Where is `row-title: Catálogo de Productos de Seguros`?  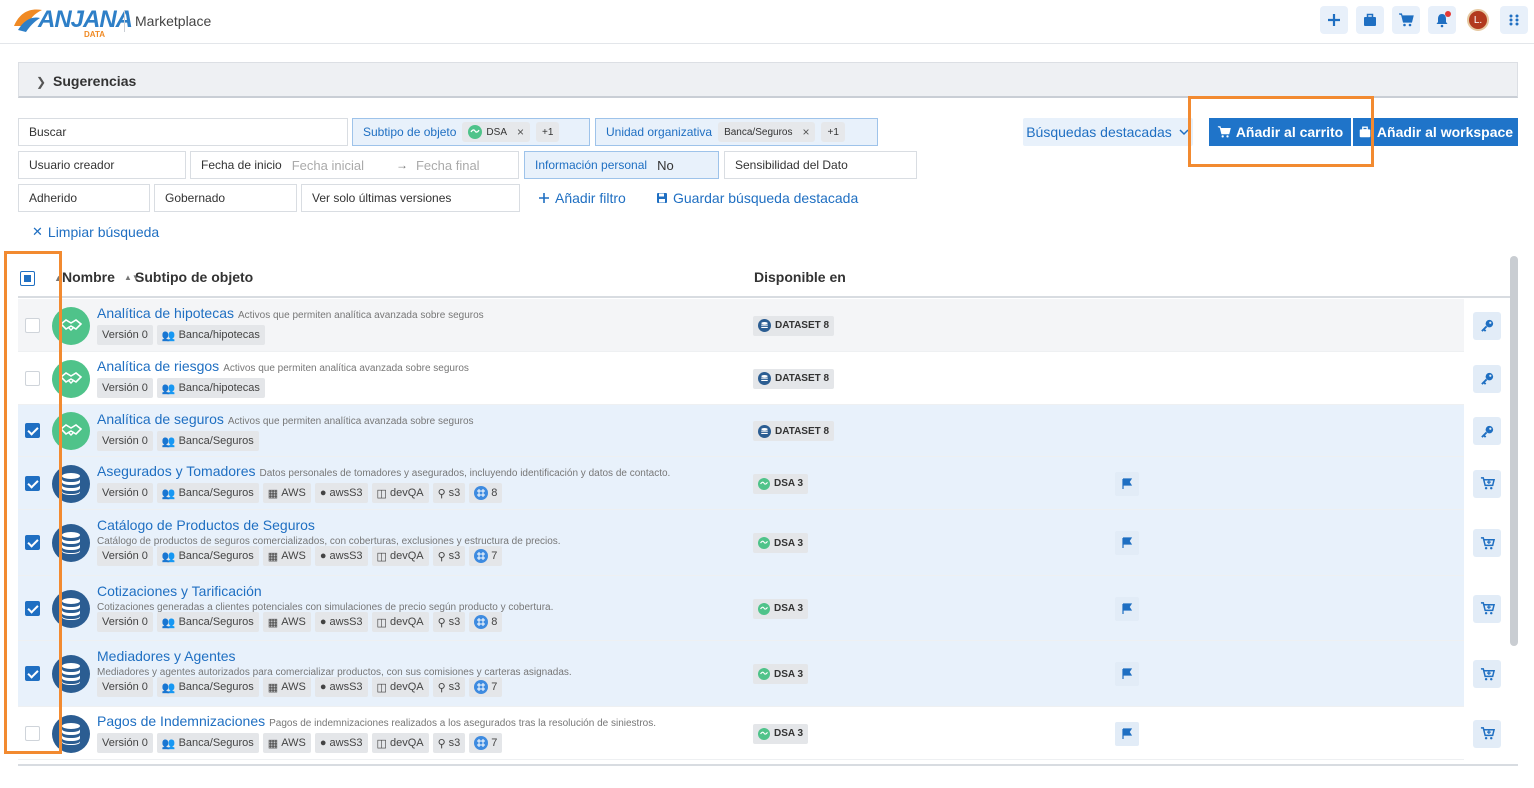 row-title: Catálogo de Productos de Seguros is located at coordinates (206, 525).